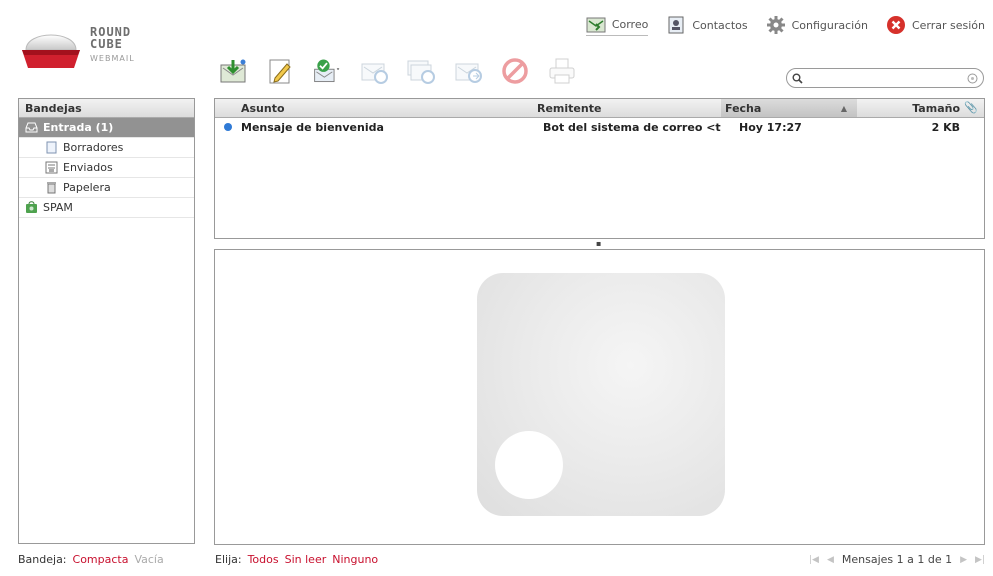  I want to click on watermark-logo, so click(601, 394).